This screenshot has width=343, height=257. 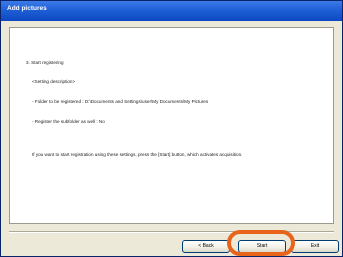 I want to click on step-heading: 3. Start registering, so click(x=45, y=62).